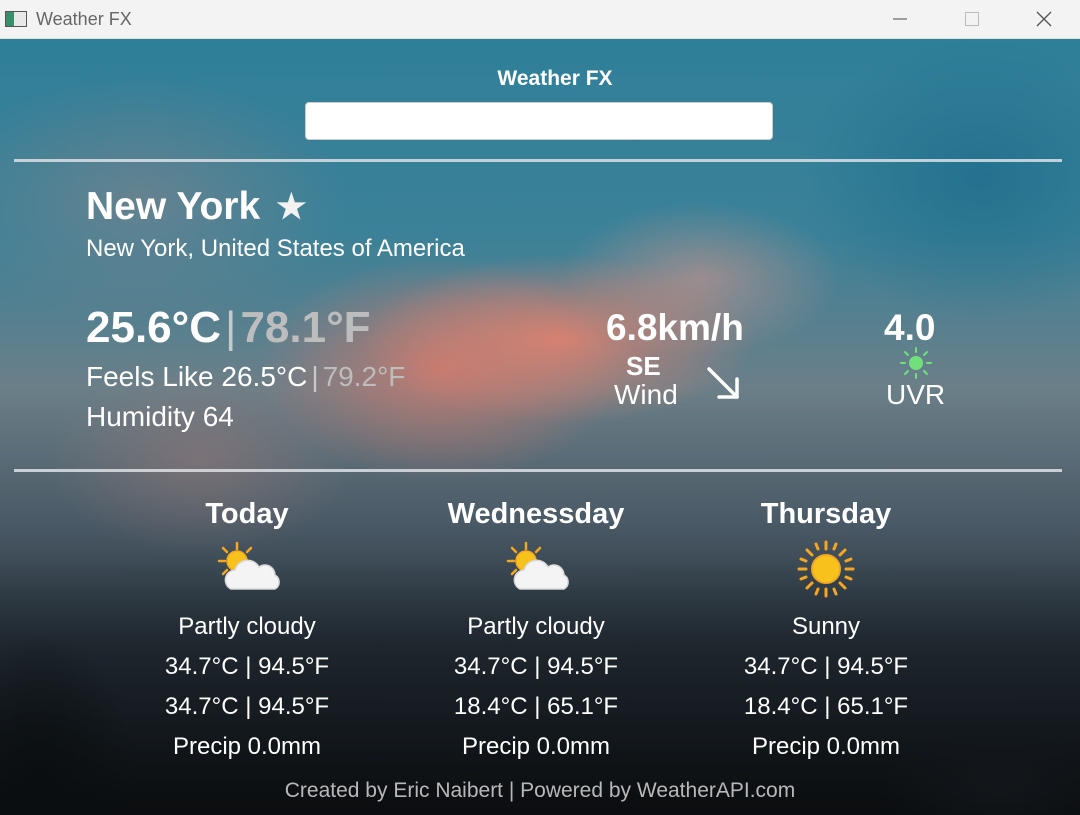 This screenshot has width=1080, height=815. I want to click on feels-like-celsius: 26.5°C, so click(264, 376).